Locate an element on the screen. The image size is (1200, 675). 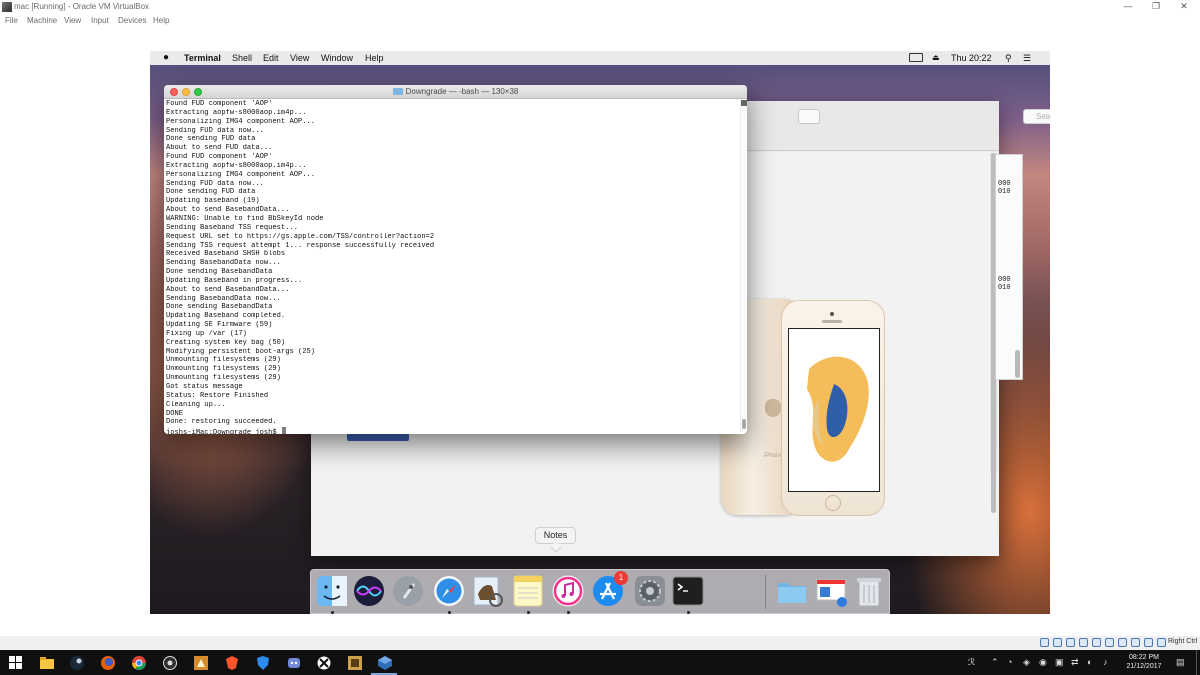
brave-icon is located at coordinates (231, 662).